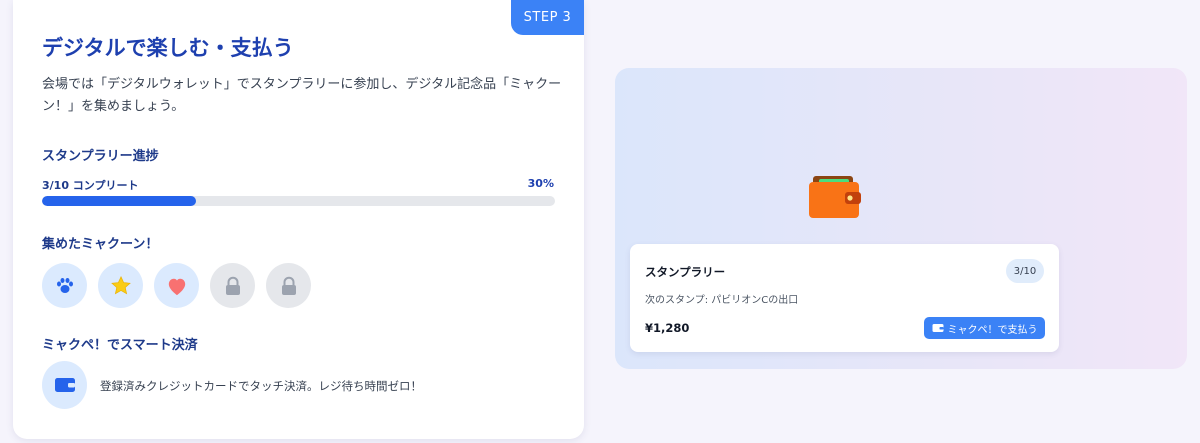 This screenshot has width=1200, height=443. I want to click on stamp-star, so click(120, 285).